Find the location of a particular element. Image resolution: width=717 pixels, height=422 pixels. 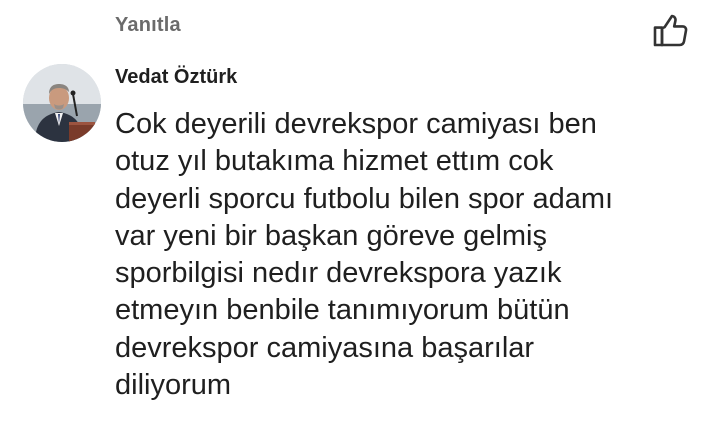

thumbs-up-icon is located at coordinates (670, 30).